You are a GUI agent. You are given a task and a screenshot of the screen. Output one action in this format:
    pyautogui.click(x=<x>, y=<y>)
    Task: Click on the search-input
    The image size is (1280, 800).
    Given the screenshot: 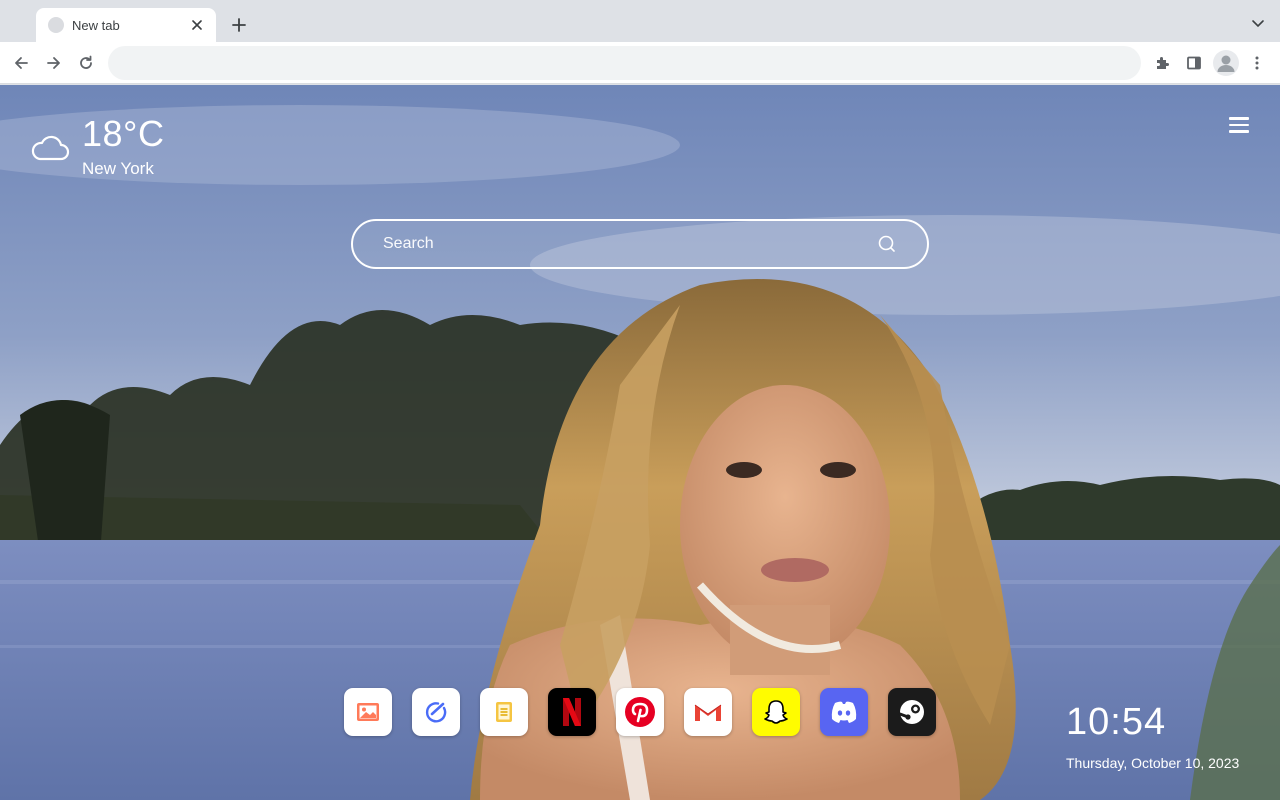 What is the action you would take?
    pyautogui.click(x=630, y=244)
    